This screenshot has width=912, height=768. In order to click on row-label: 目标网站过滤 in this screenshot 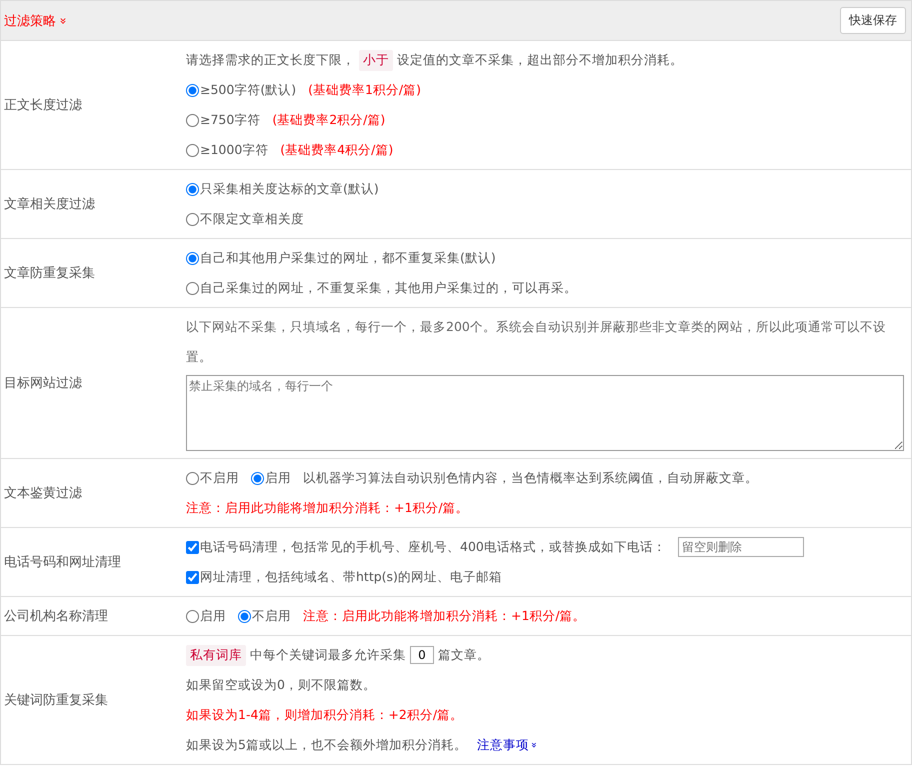, I will do `click(43, 384)`.